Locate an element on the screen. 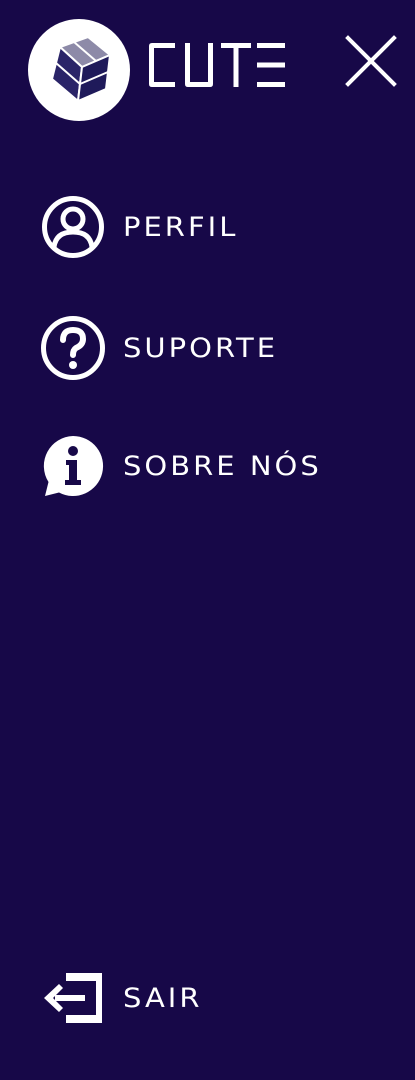 The width and height of the screenshot is (415, 1080). close-icon is located at coordinates (371, 61).